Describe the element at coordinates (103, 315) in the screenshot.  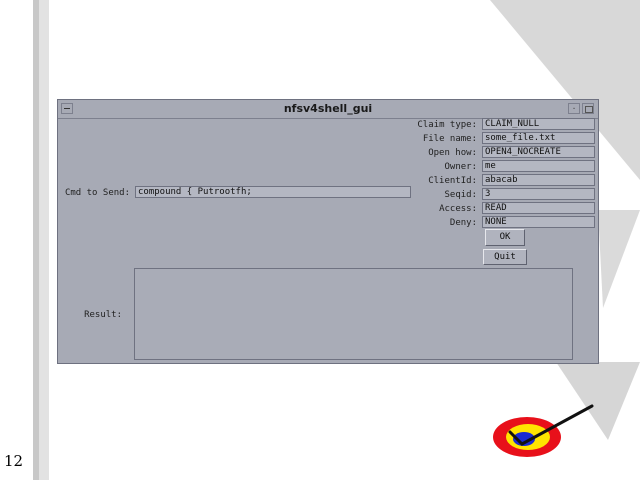
I see `result-label: Result:` at that location.